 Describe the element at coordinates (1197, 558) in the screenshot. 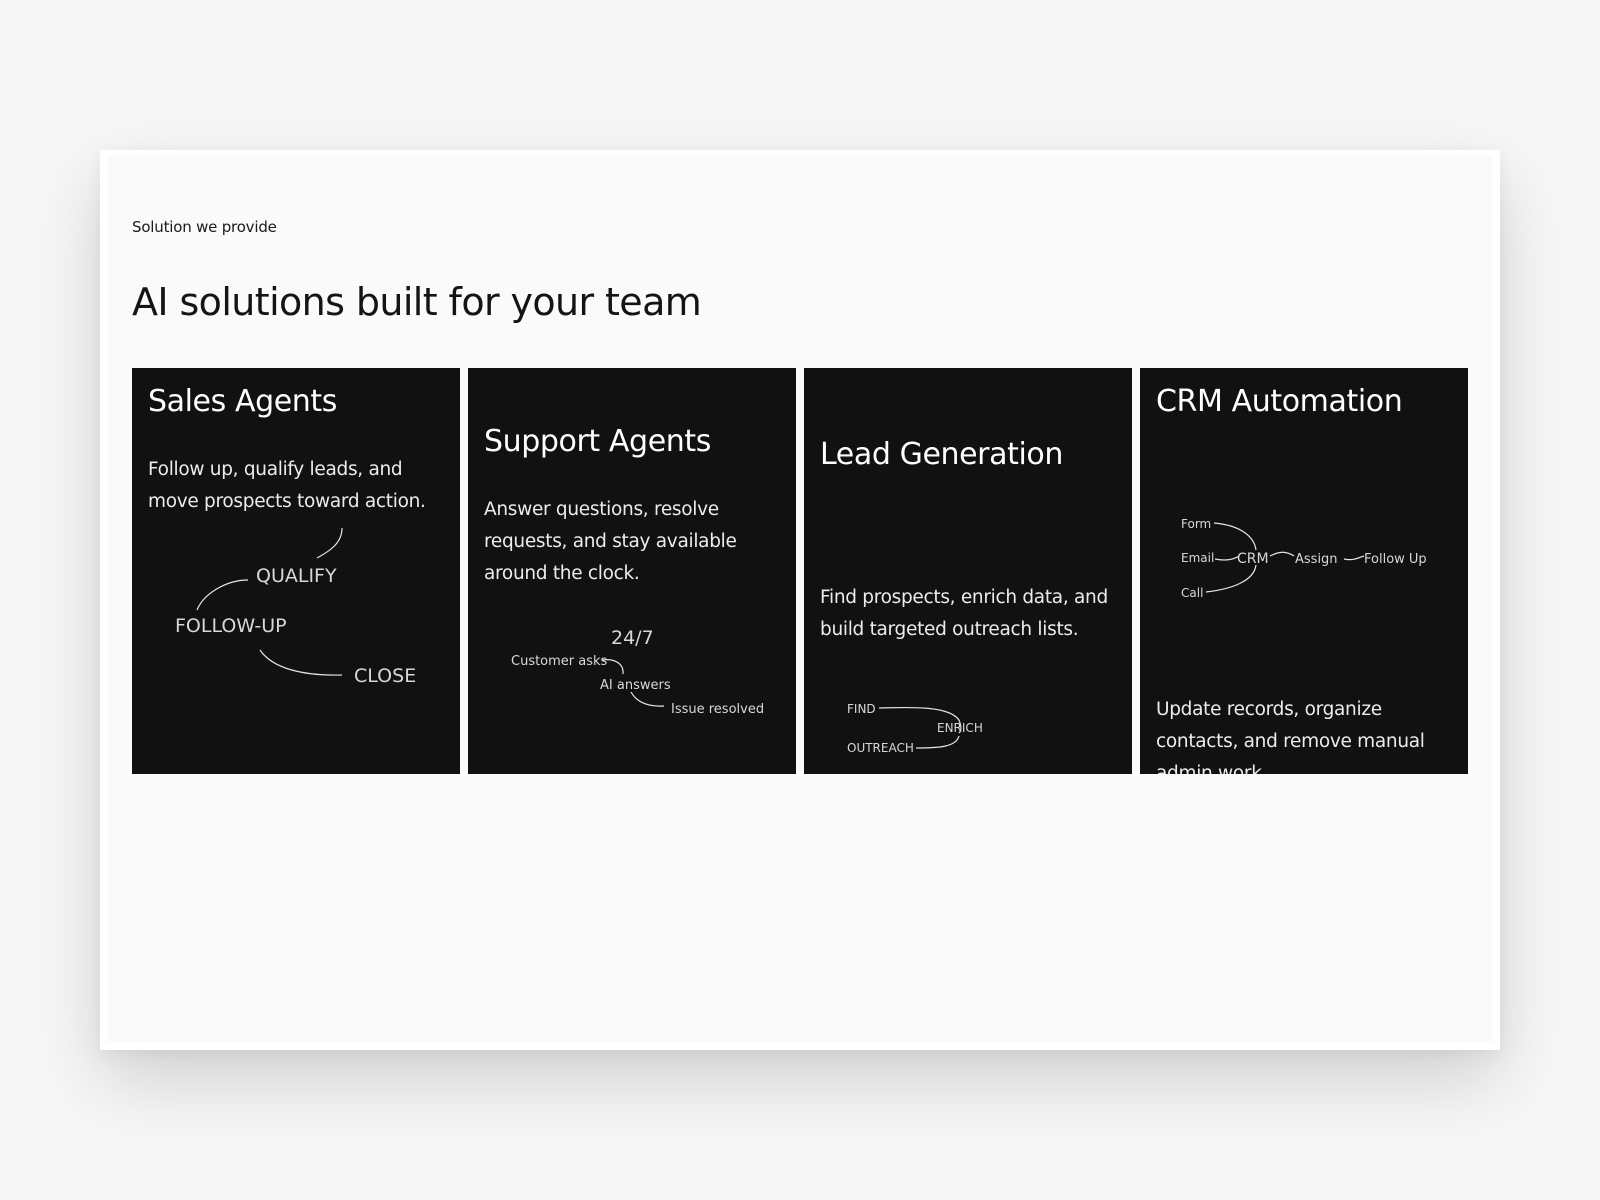

I see `diagram-input-email: Email` at that location.